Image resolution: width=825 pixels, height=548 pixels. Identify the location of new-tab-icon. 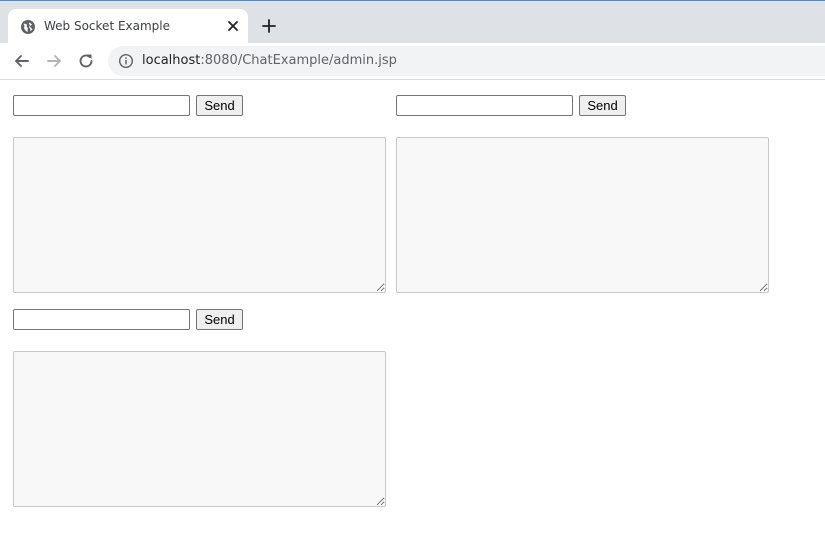
(269, 26).